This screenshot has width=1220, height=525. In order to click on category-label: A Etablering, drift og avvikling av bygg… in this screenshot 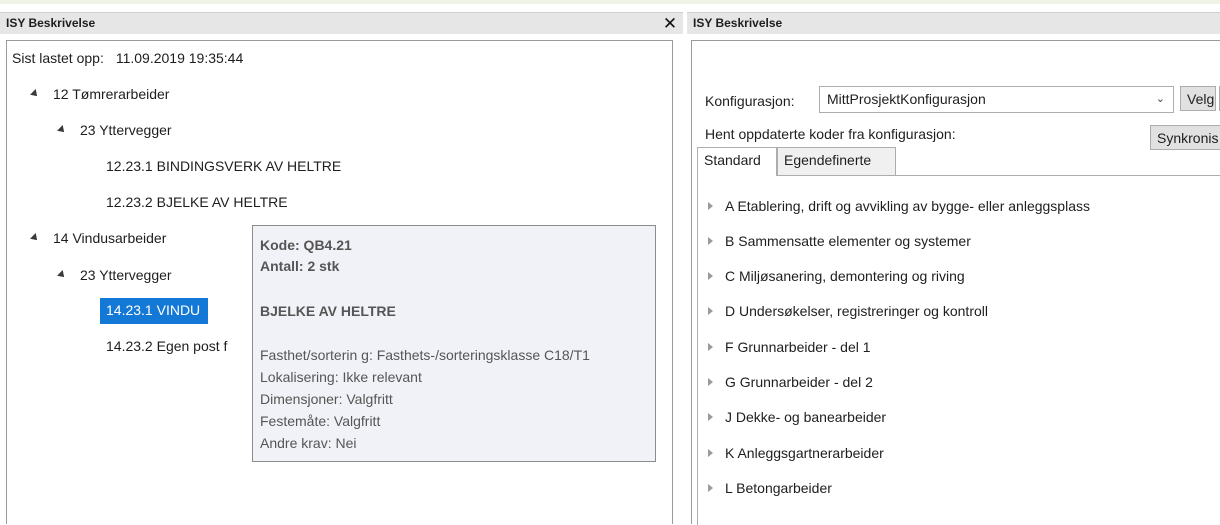, I will do `click(907, 206)`.